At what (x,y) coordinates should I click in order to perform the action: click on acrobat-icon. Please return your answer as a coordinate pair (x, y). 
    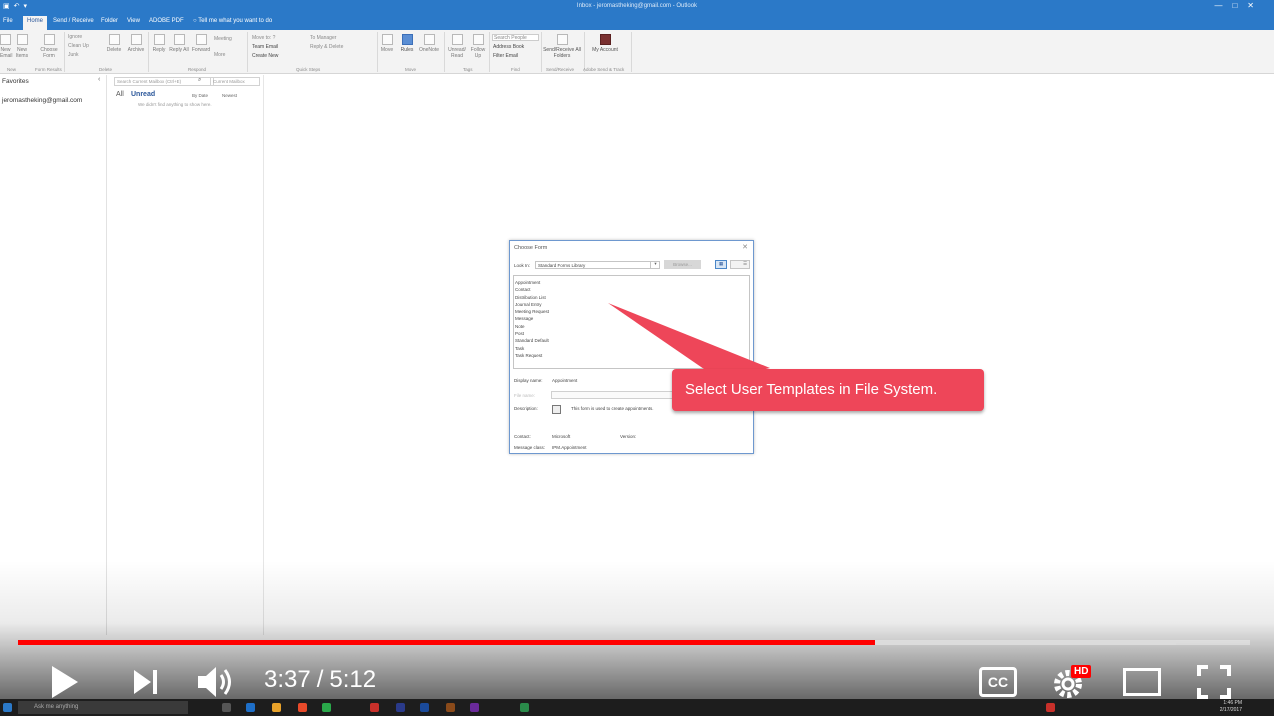
    Looking at the image, I should click on (374, 707).